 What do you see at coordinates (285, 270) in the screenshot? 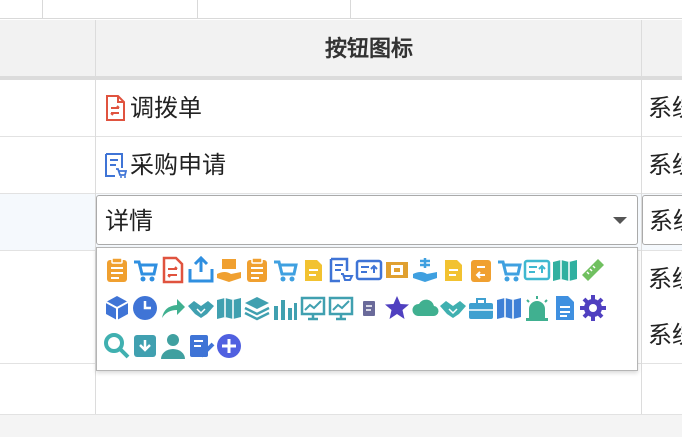
I see `cart-card-icon` at bounding box center [285, 270].